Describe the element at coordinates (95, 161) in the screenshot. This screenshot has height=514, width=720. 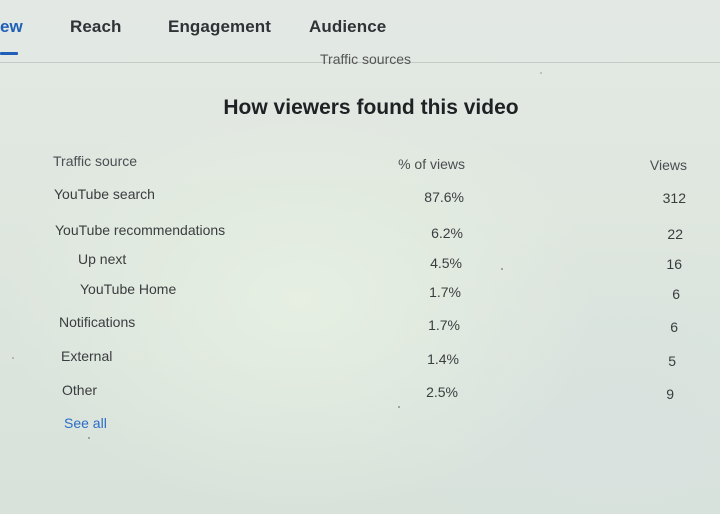
I see `column-header-traffic-source: Traffic source` at that location.